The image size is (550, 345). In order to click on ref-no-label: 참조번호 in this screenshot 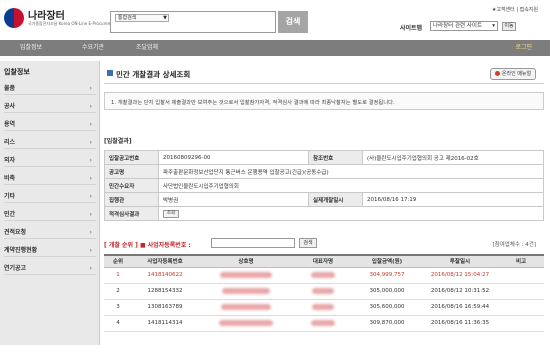, I will do `click(335, 157)`.